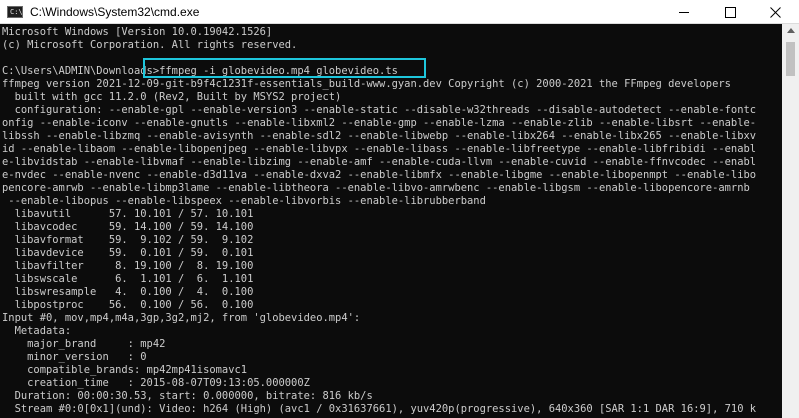 This screenshot has height=418, width=799. I want to click on scroll-up-arrow-icon, so click(791, 30).